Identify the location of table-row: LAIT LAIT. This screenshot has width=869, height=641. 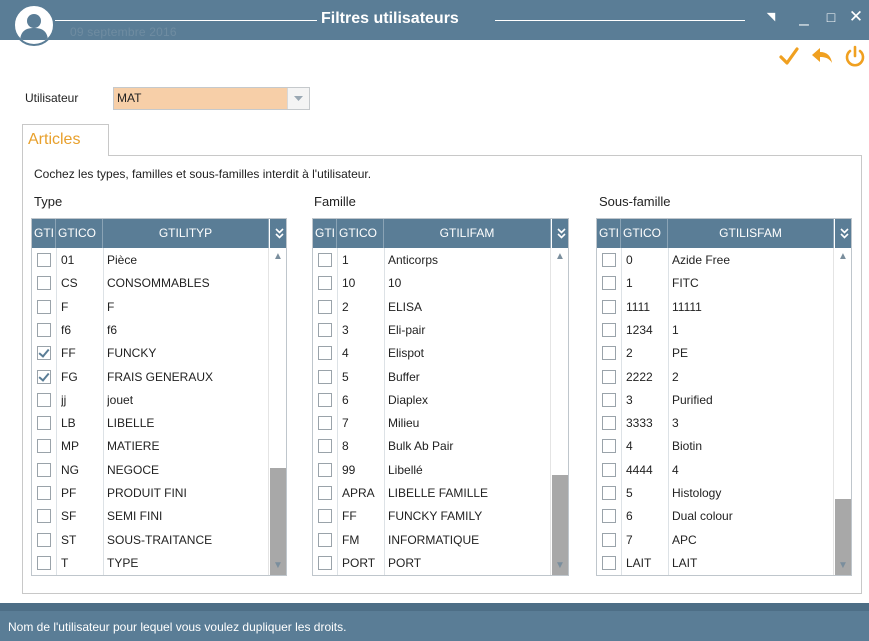
(715, 563).